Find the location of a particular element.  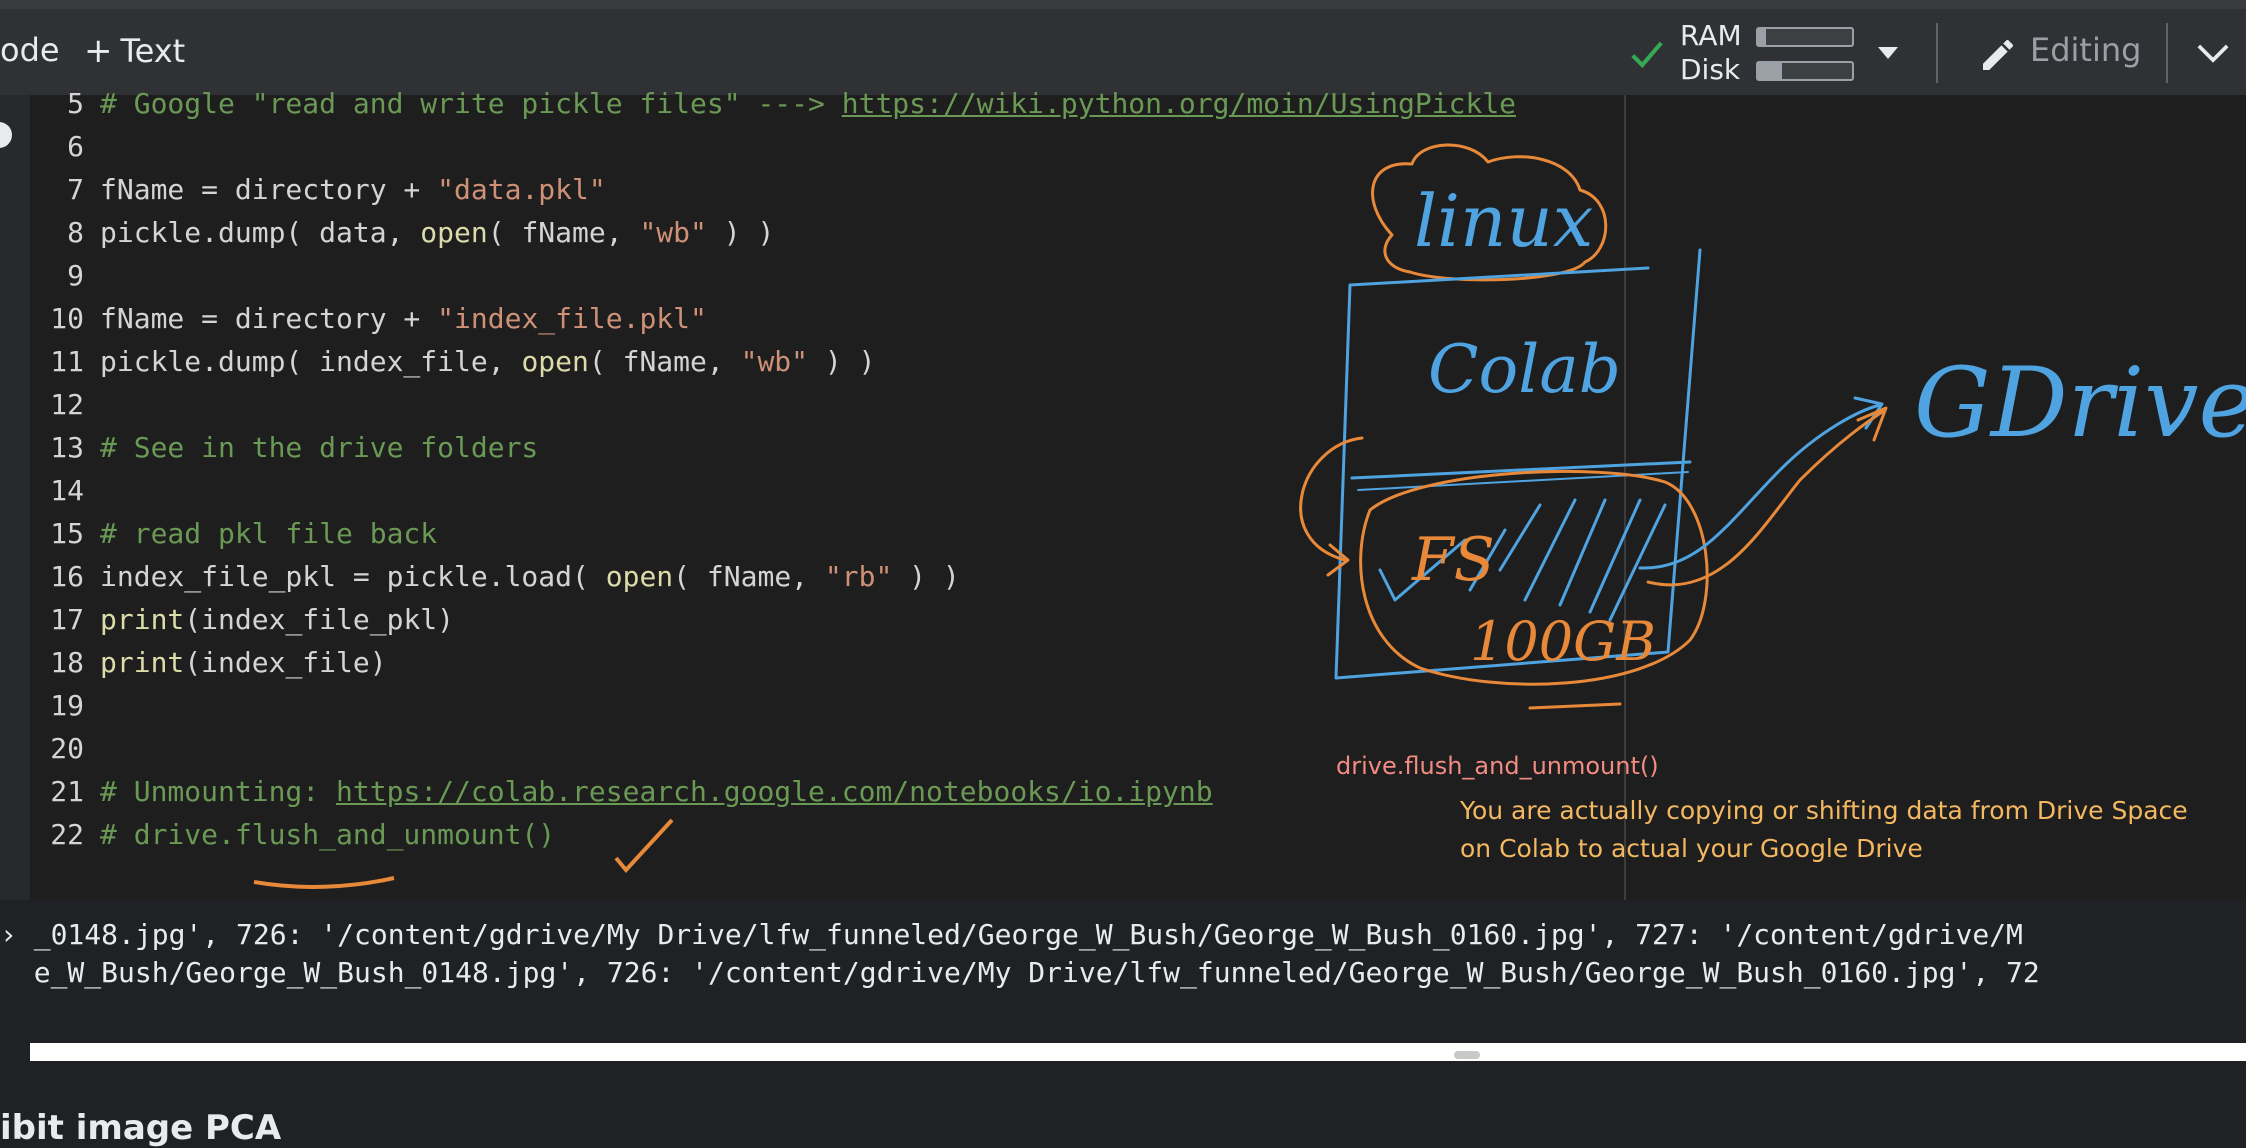

fs-hatching is located at coordinates (1567, 560).